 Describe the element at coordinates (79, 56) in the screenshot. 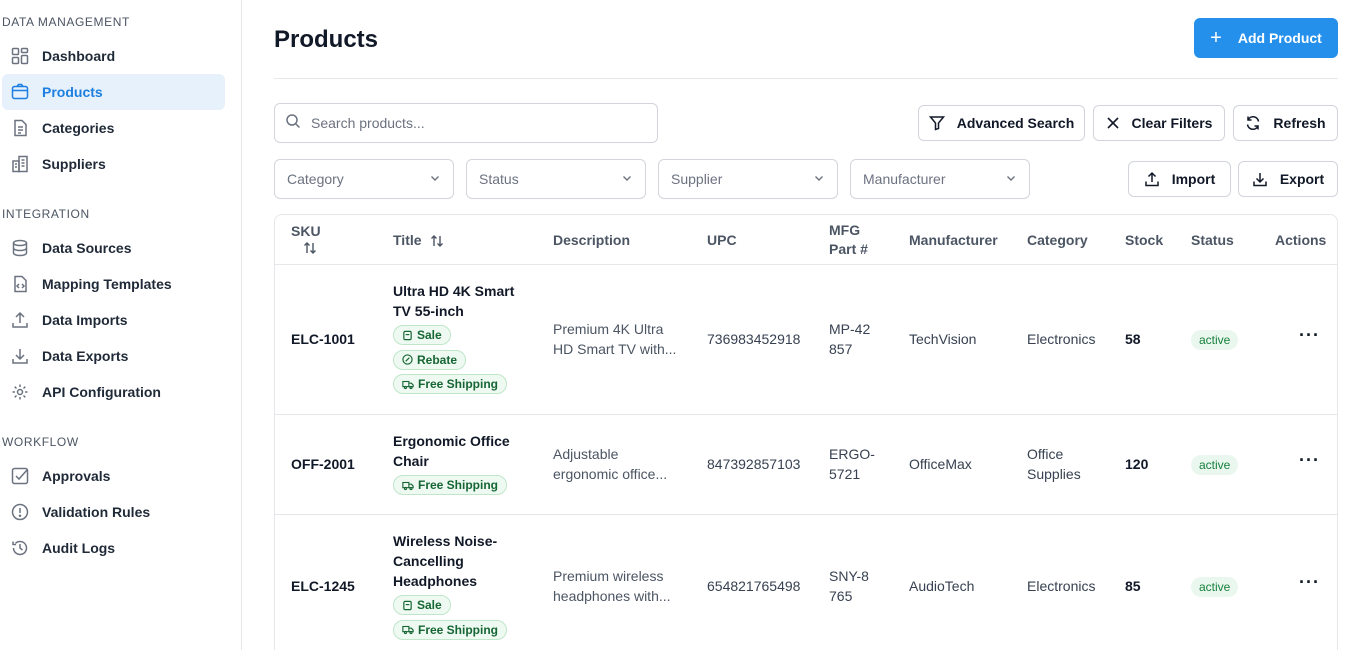

I see `sidebar-item-label: Dashboard` at that location.